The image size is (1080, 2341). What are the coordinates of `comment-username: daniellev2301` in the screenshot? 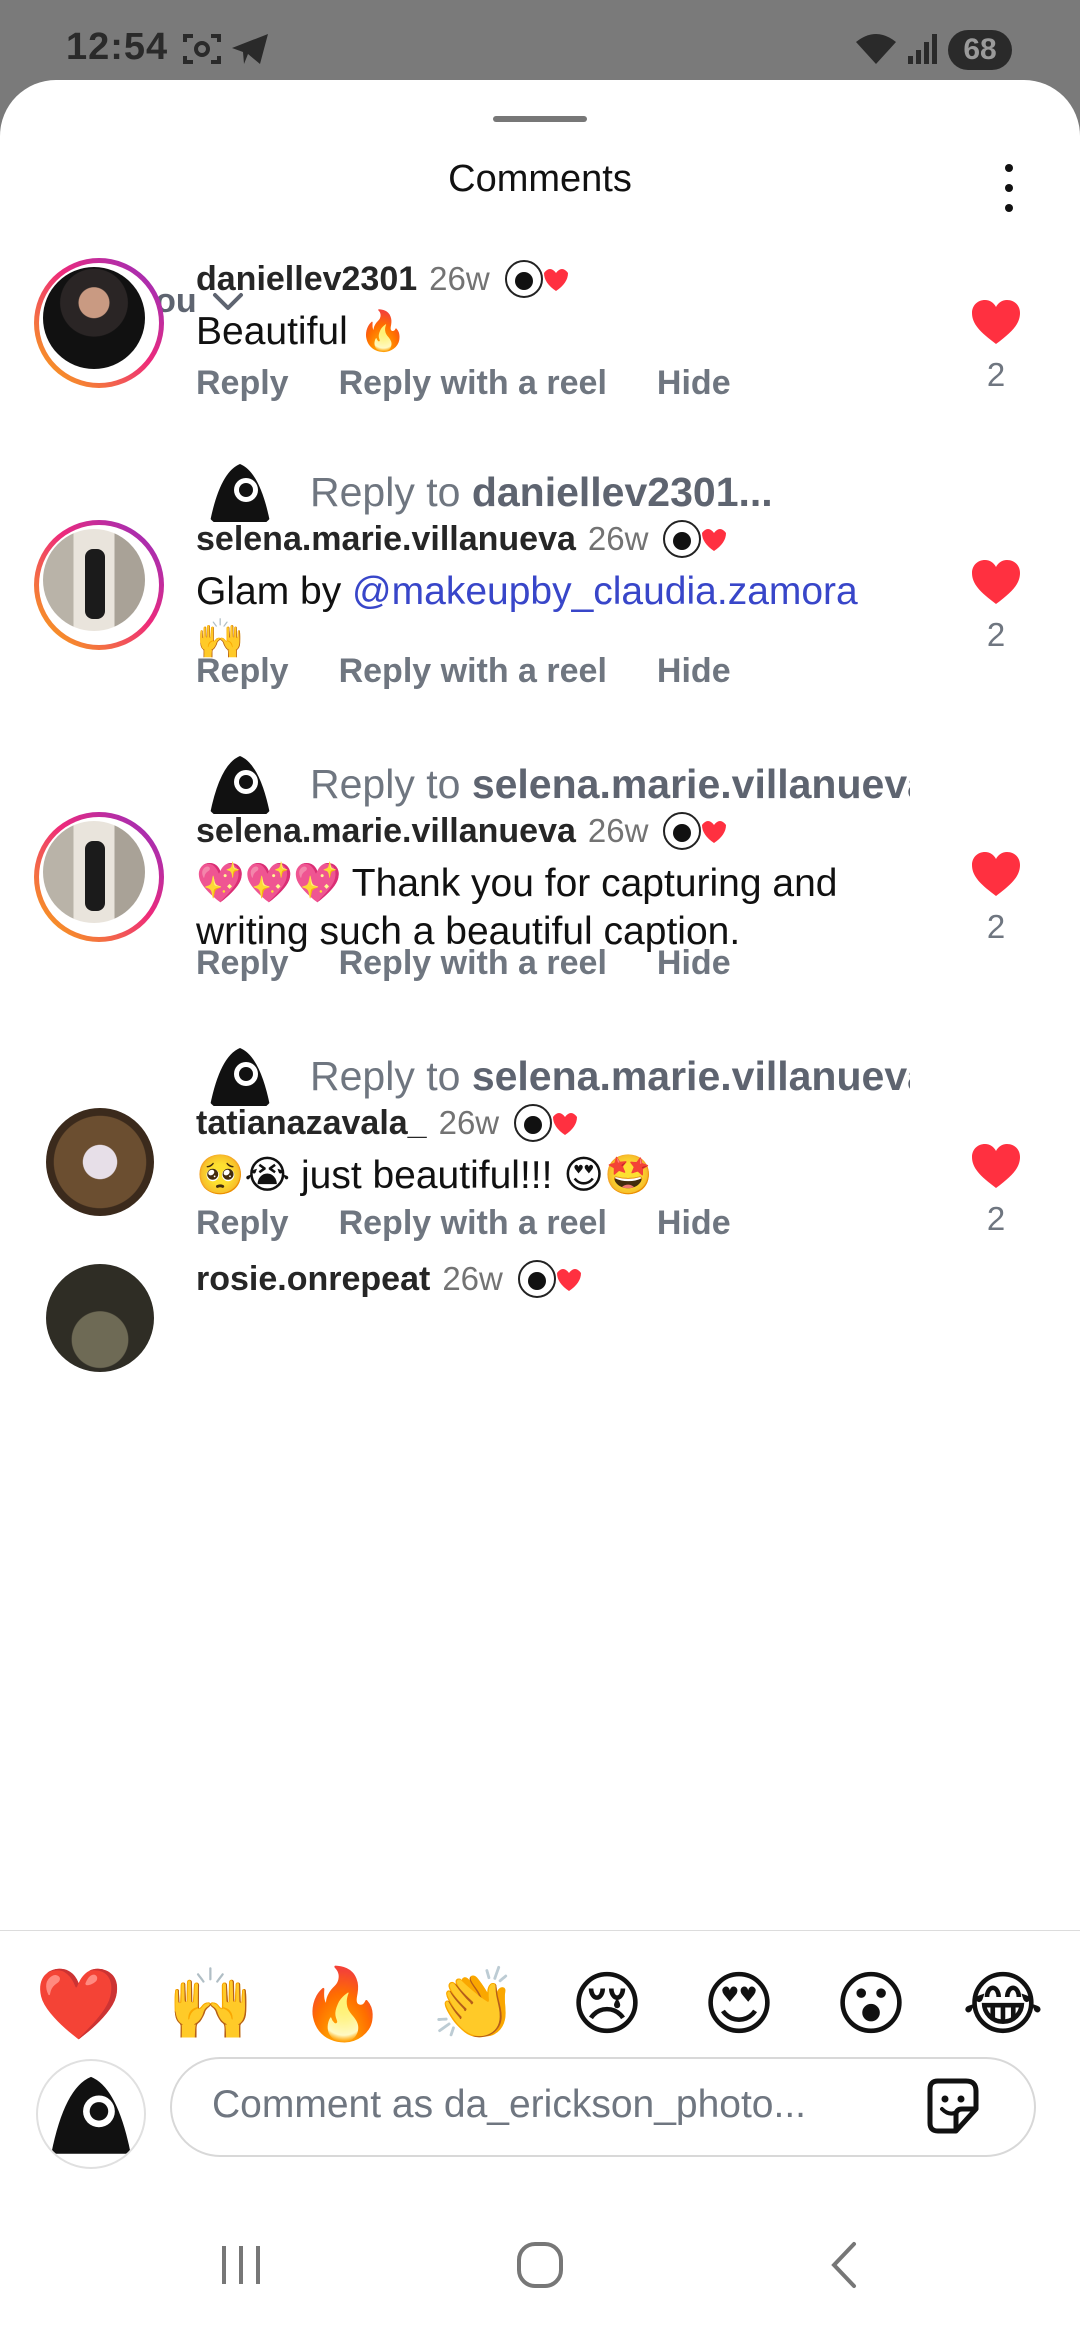 It's located at (306, 279).